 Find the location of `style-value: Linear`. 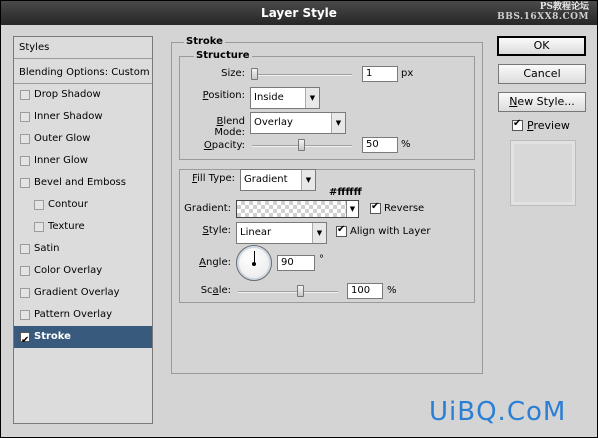

style-value: Linear is located at coordinates (256, 232).